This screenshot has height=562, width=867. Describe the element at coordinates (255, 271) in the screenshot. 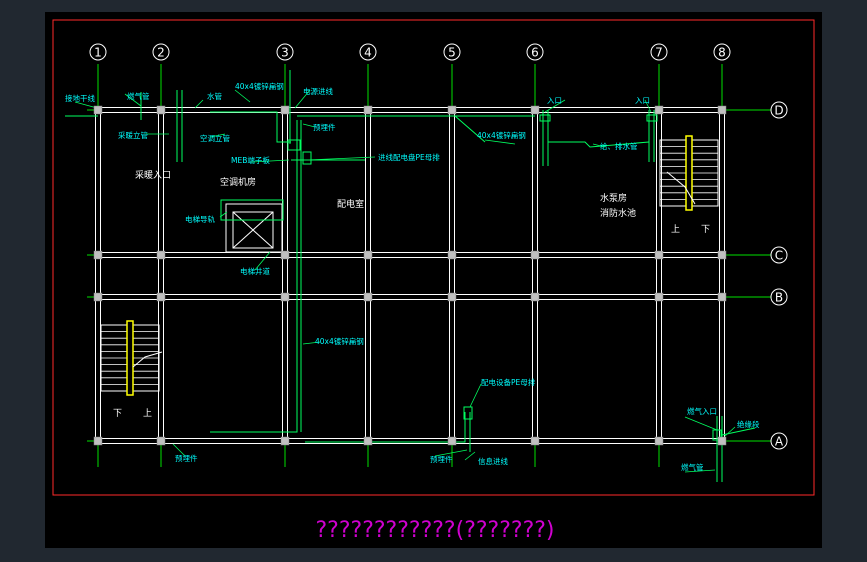

I see `text-elevator-shaft: 电梯井道` at that location.